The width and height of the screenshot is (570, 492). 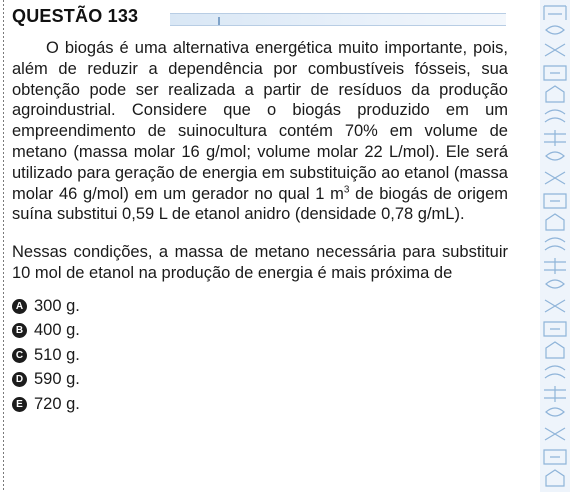 What do you see at coordinates (57, 354) in the screenshot?
I see `option-text: 510 g.` at bounding box center [57, 354].